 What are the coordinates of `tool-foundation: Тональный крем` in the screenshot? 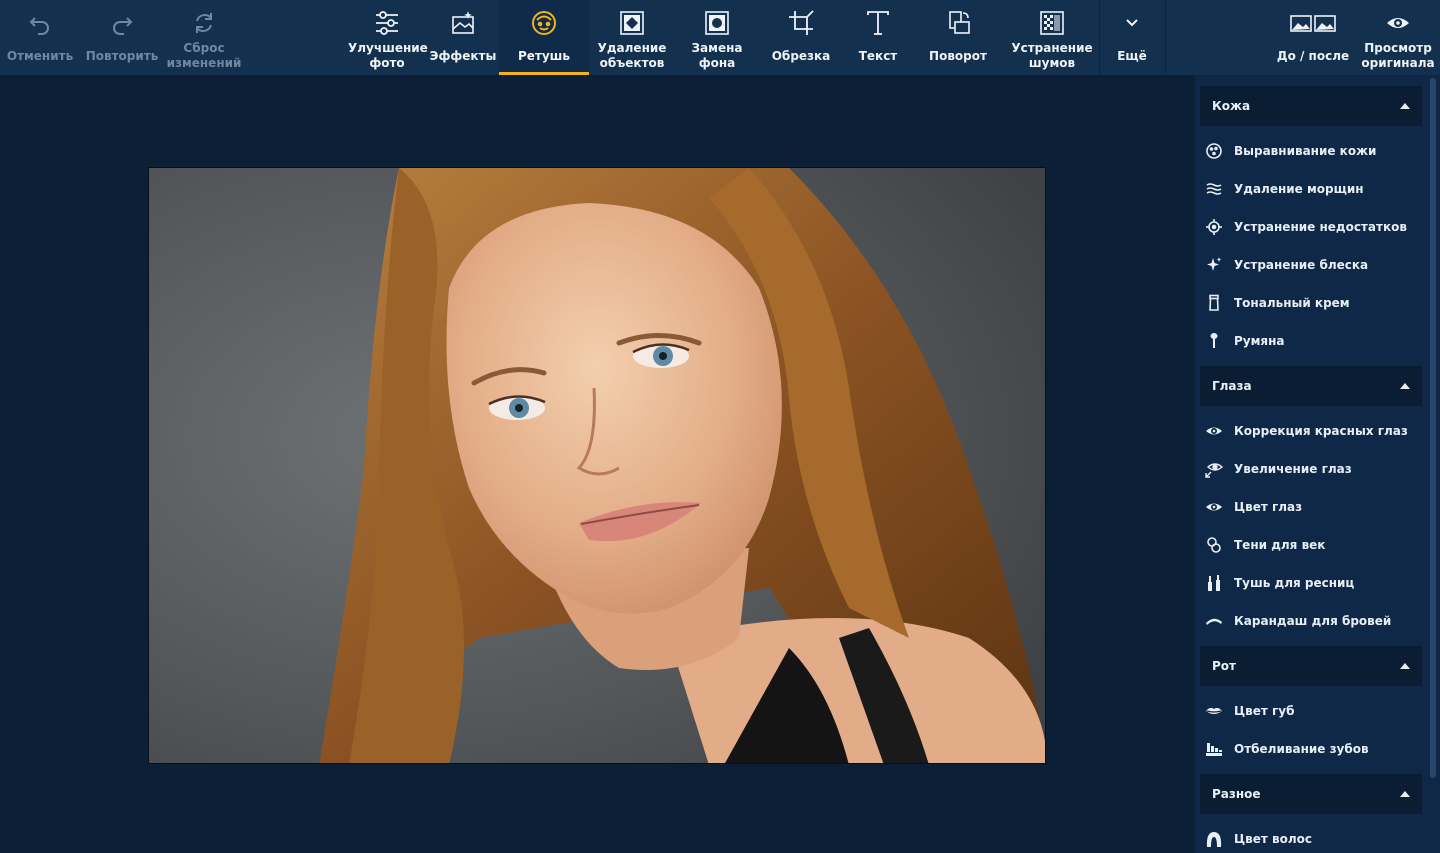 It's located at (1314, 303).